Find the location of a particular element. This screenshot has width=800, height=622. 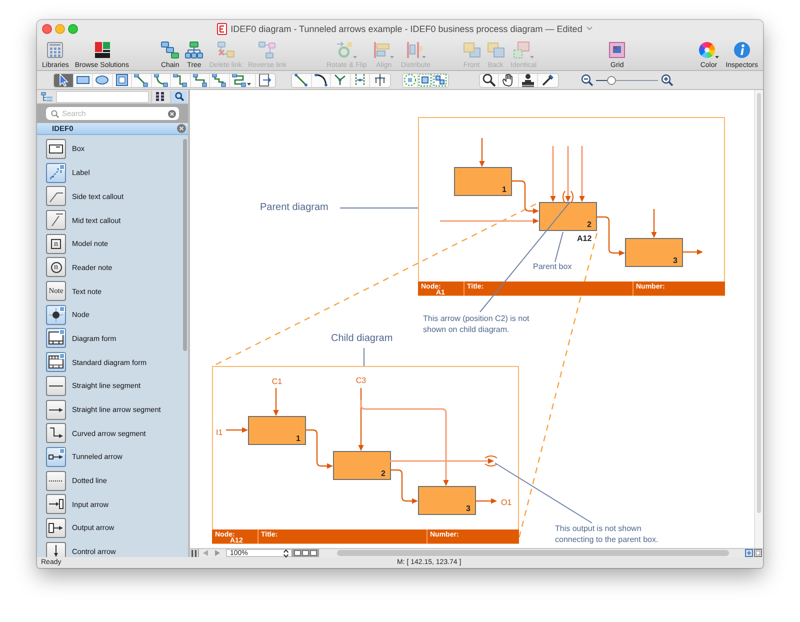

dashed-circle-tool-button is located at coordinates (410, 80).